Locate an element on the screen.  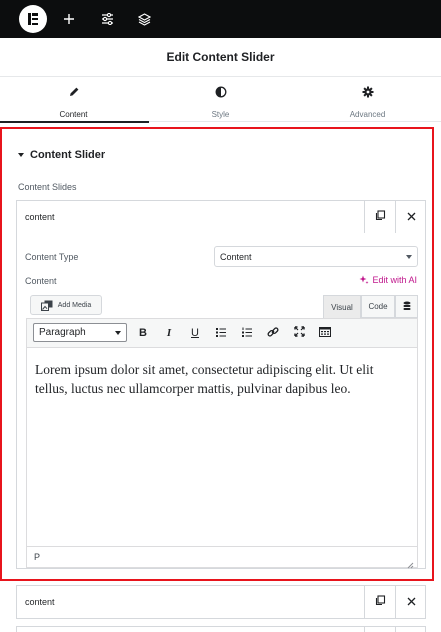
panel-tabs: Content Style Advanced is located at coordinates (220, 100).